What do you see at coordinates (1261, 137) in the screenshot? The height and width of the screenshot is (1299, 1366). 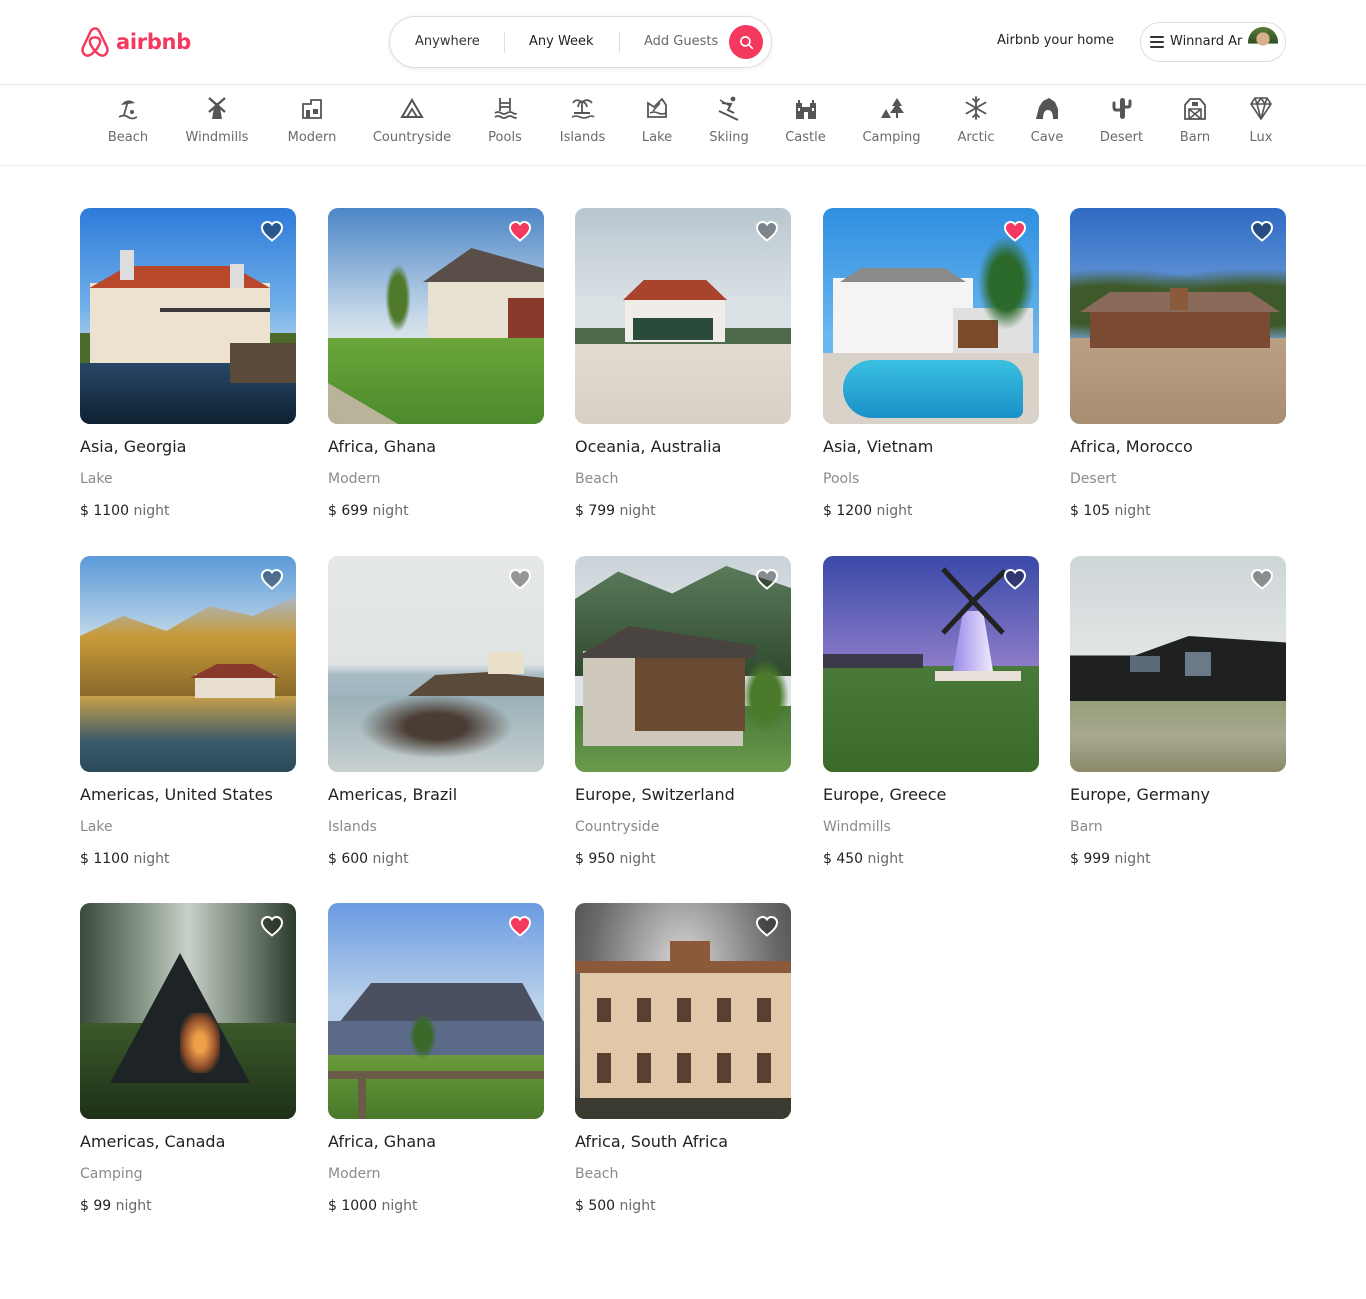 I see `category-label: Lux` at bounding box center [1261, 137].